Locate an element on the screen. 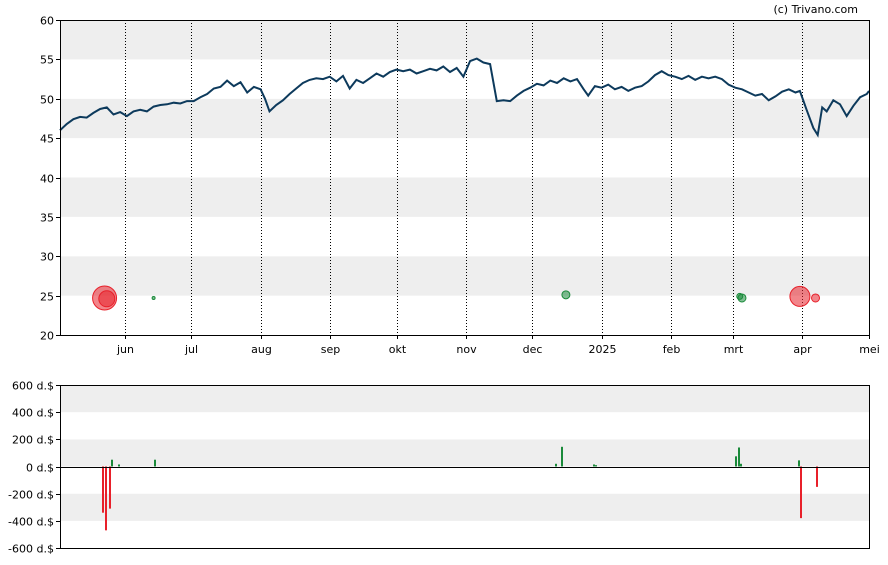 This screenshot has height=565, width=888. x-tick-label-jun: jun is located at coordinates (125, 349).